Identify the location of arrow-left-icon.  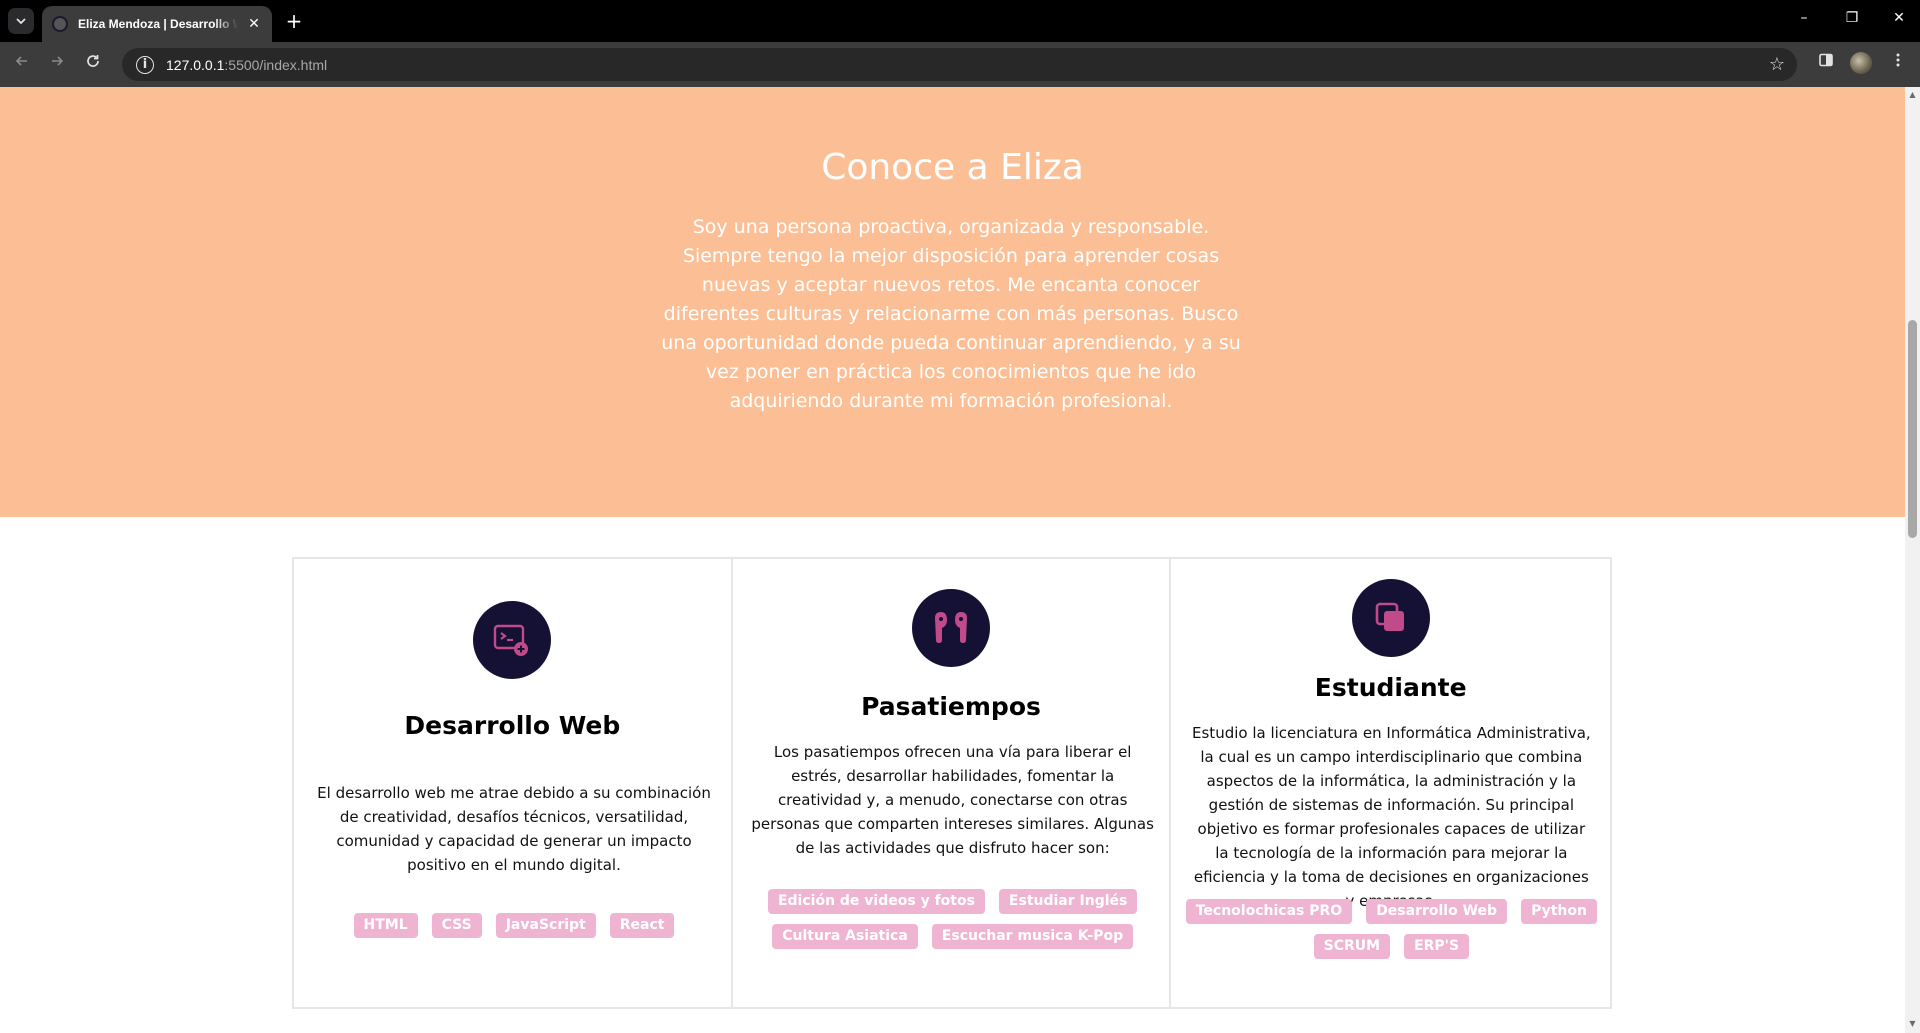
(21, 61).